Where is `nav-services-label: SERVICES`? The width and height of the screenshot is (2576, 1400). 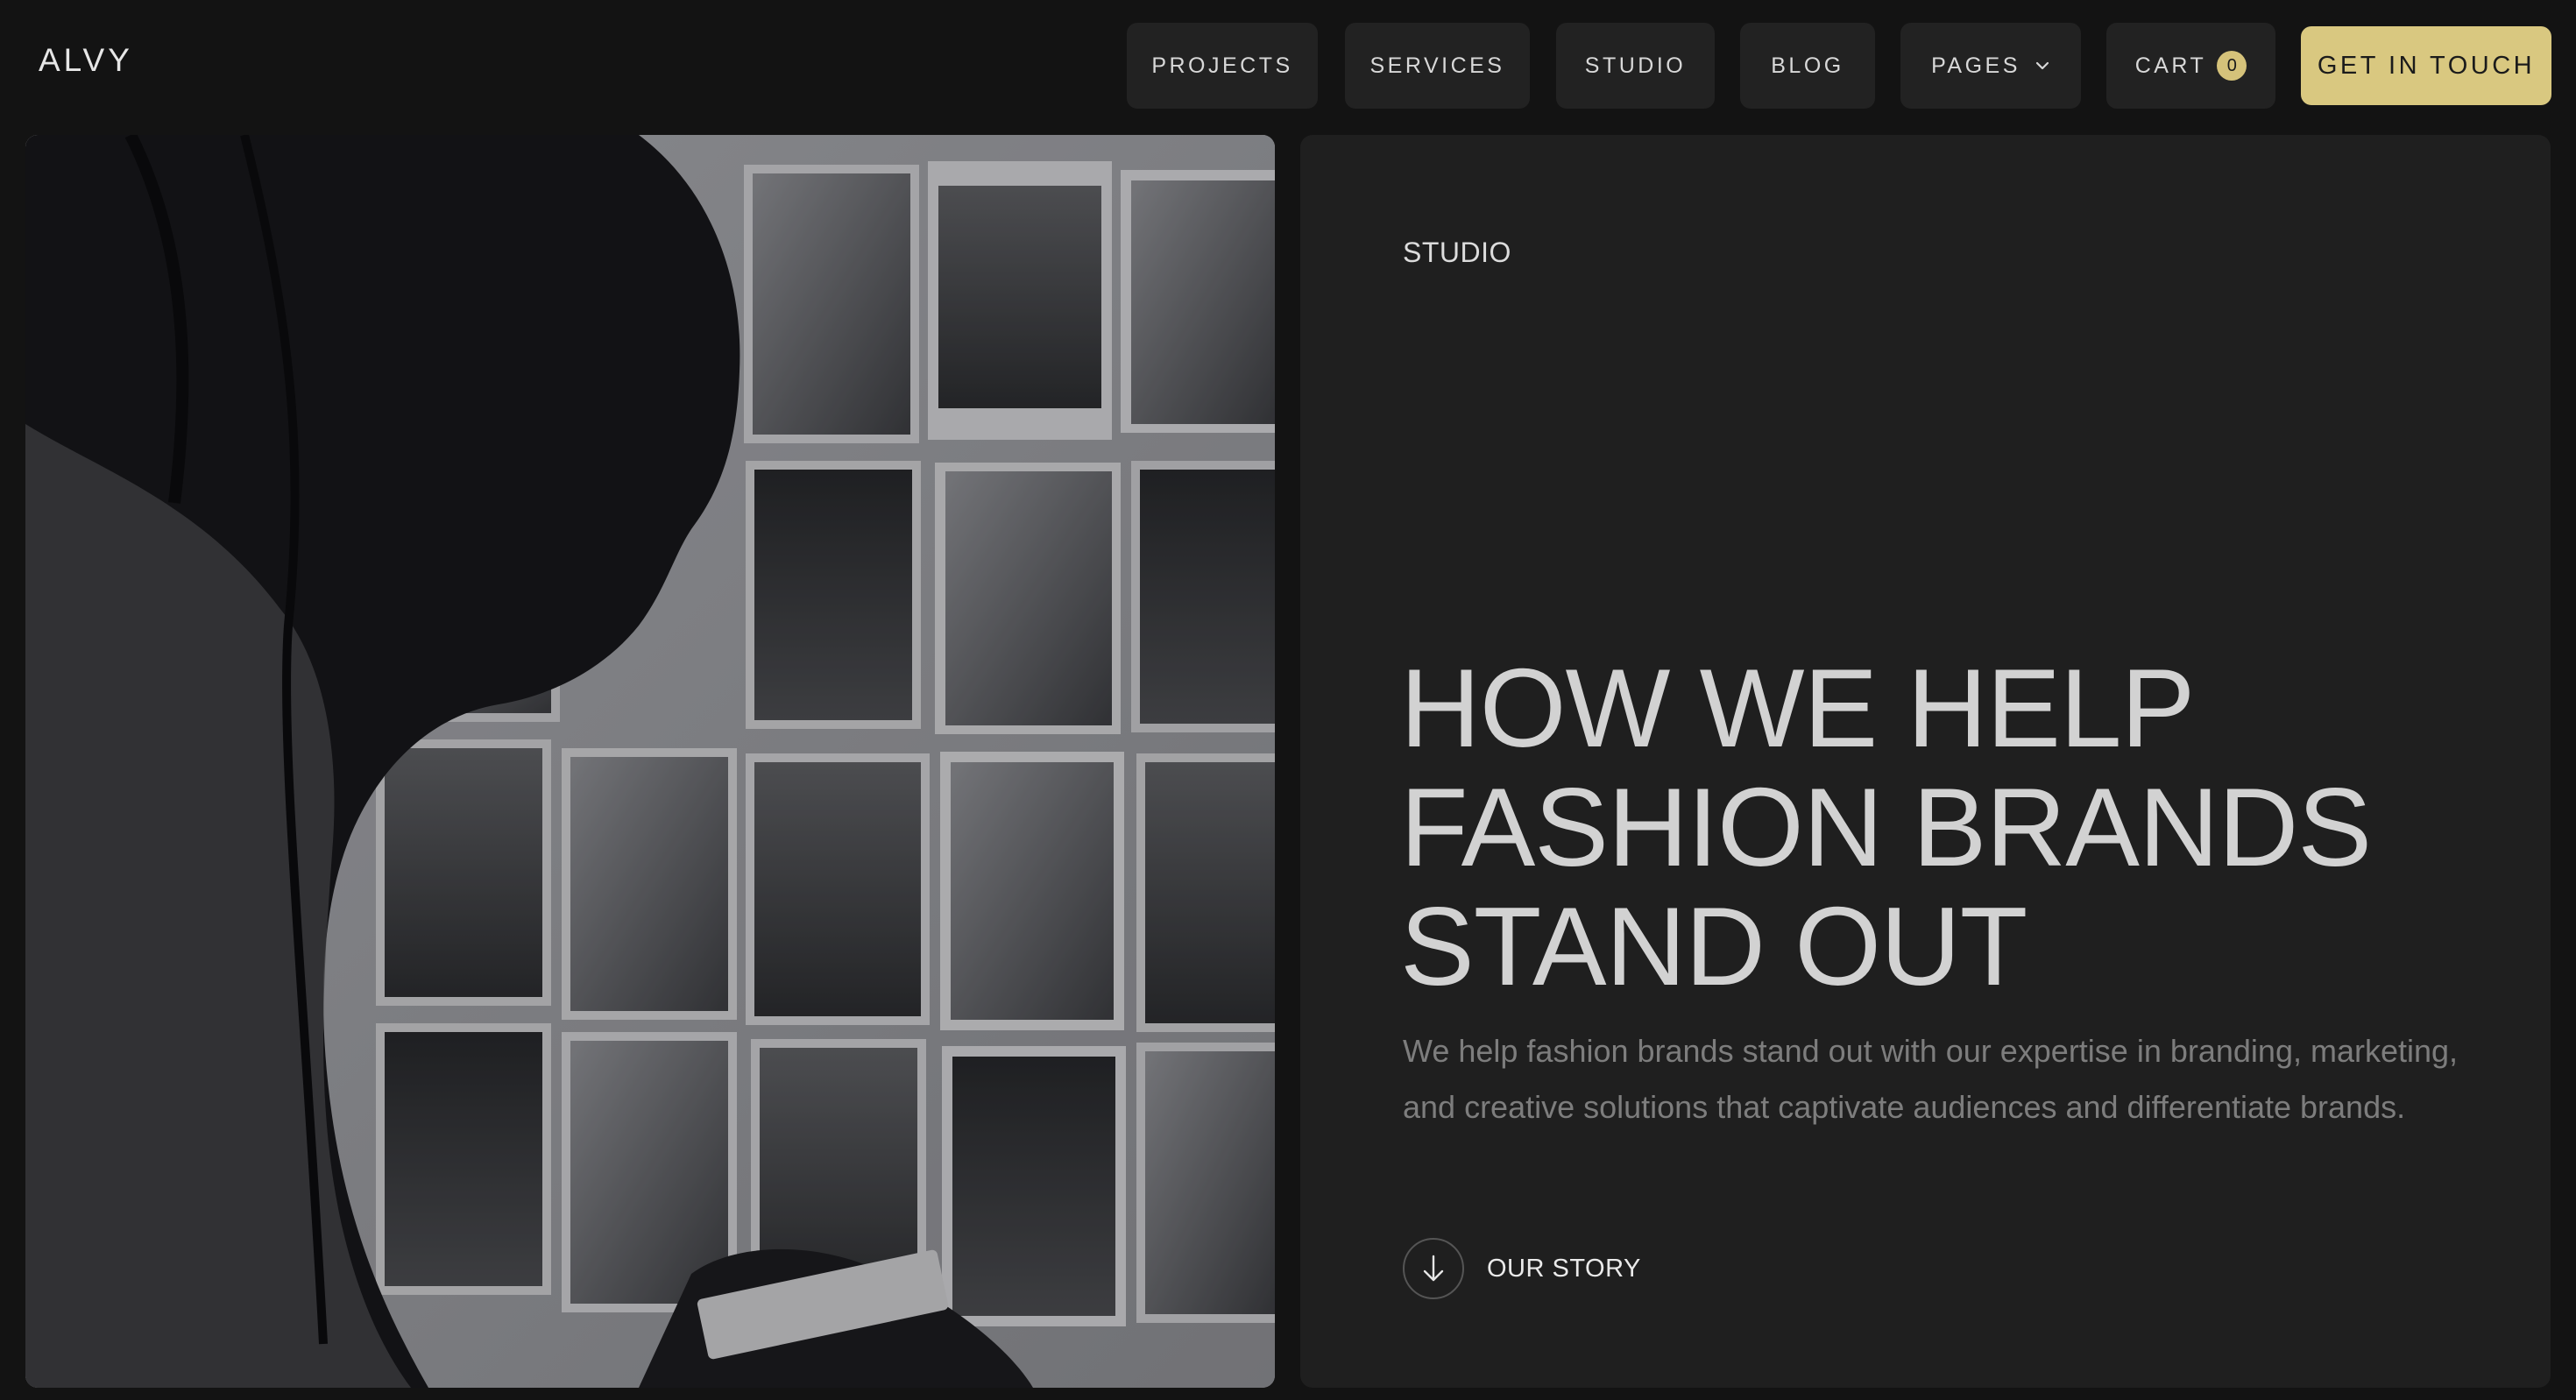
nav-services-label: SERVICES is located at coordinates (1437, 65).